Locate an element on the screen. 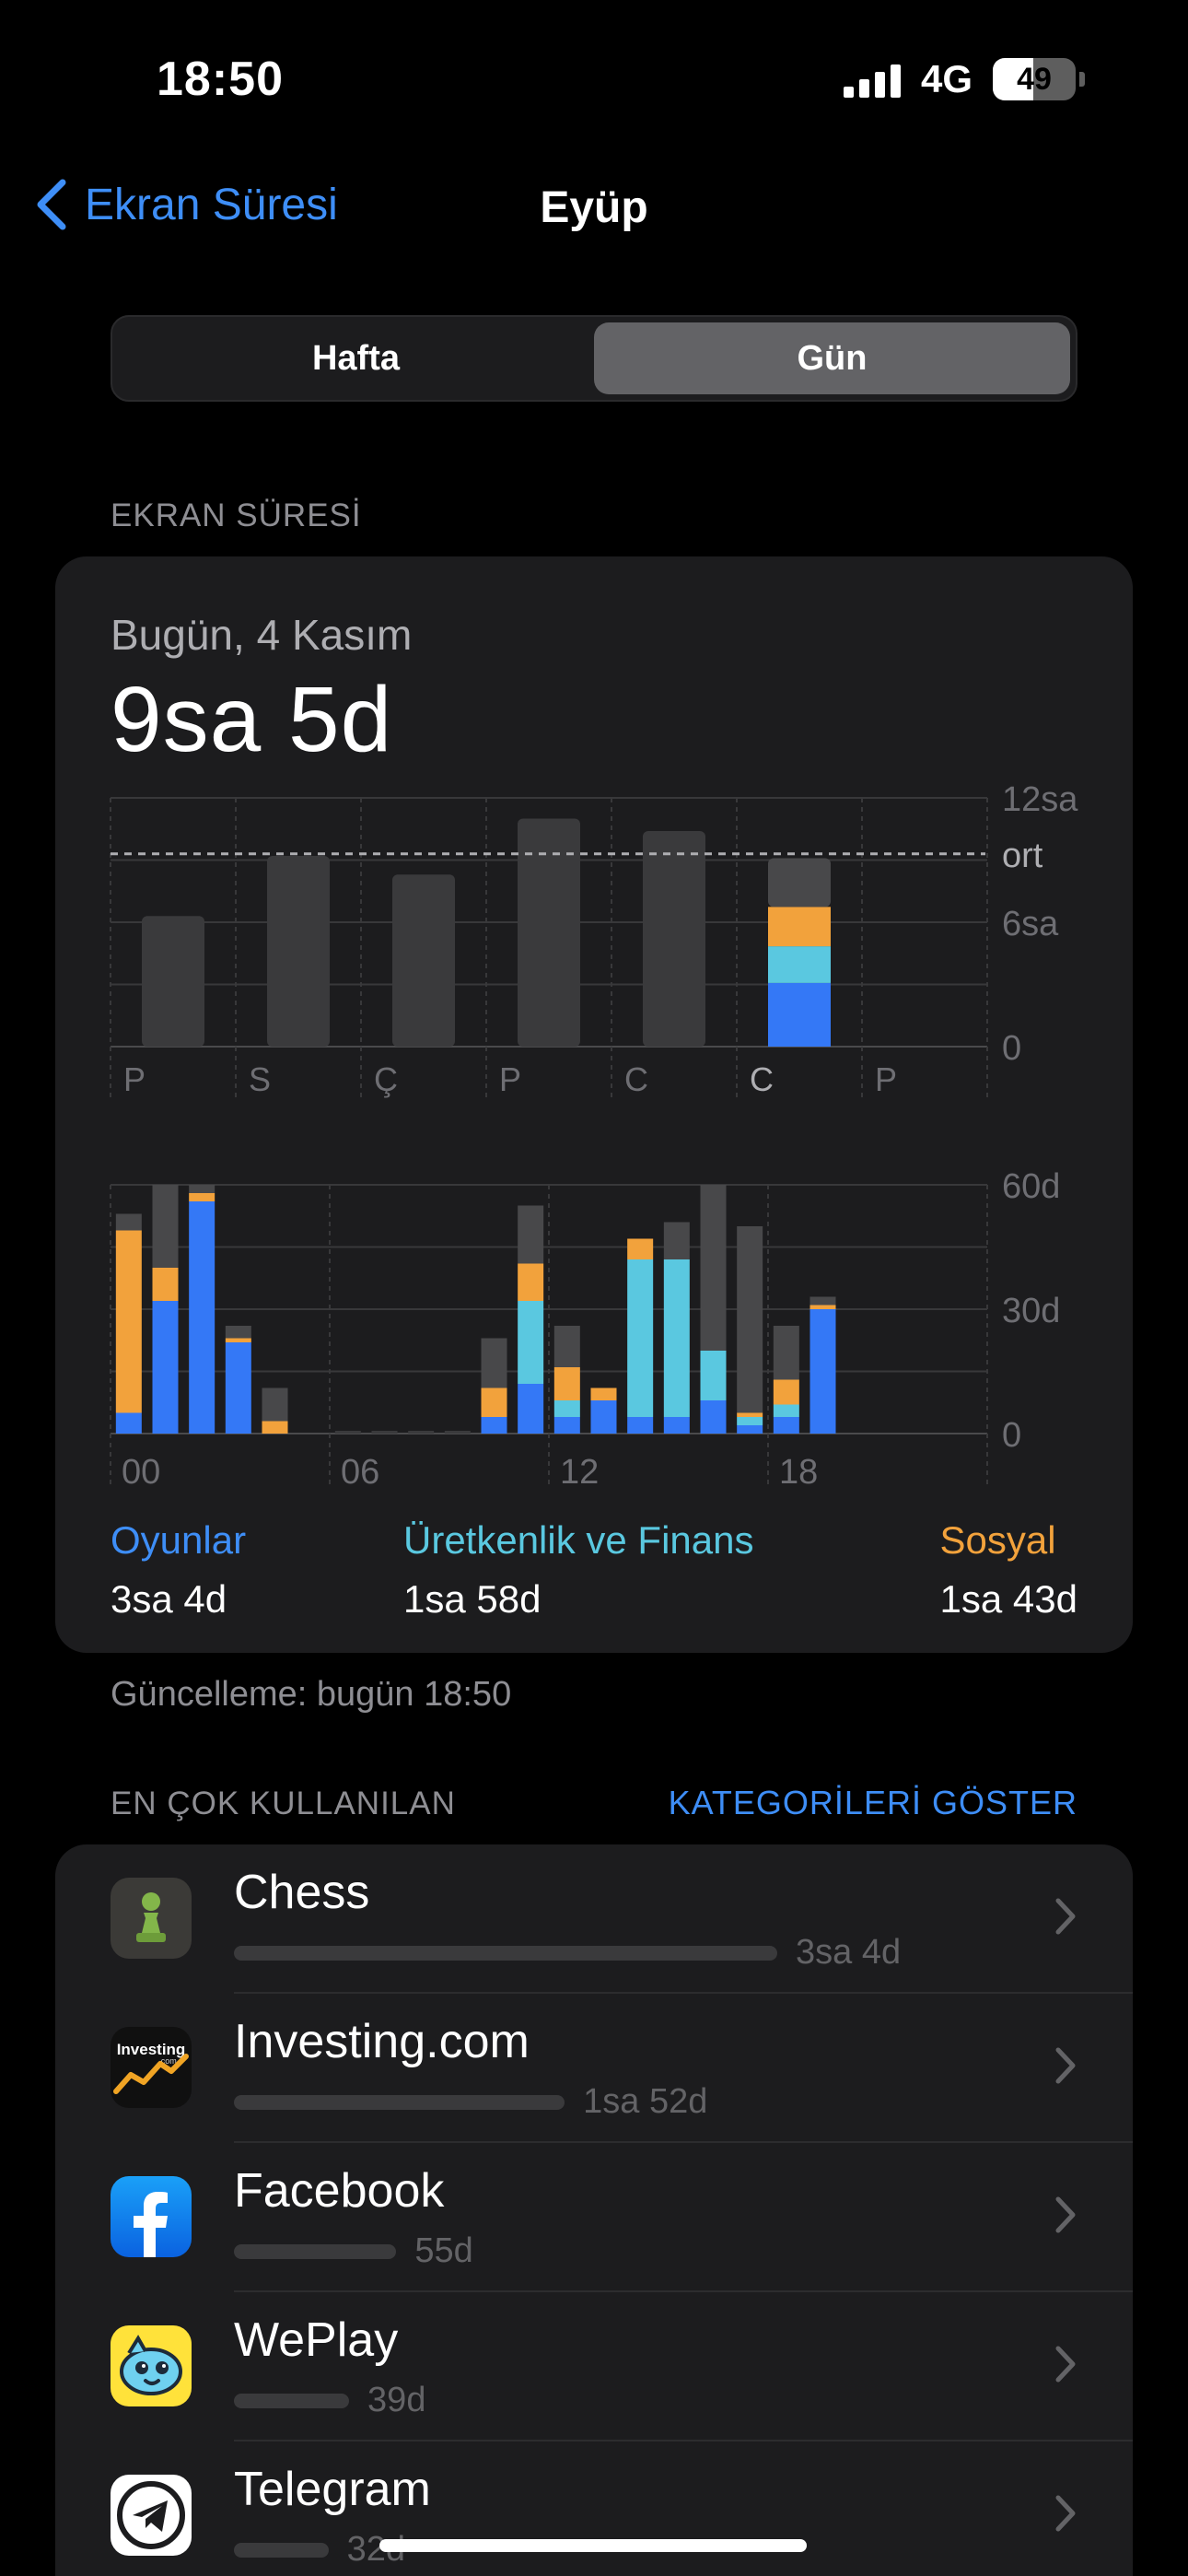 Image resolution: width=1188 pixels, height=2576 pixels. weplay-icon is located at coordinates (151, 2365).